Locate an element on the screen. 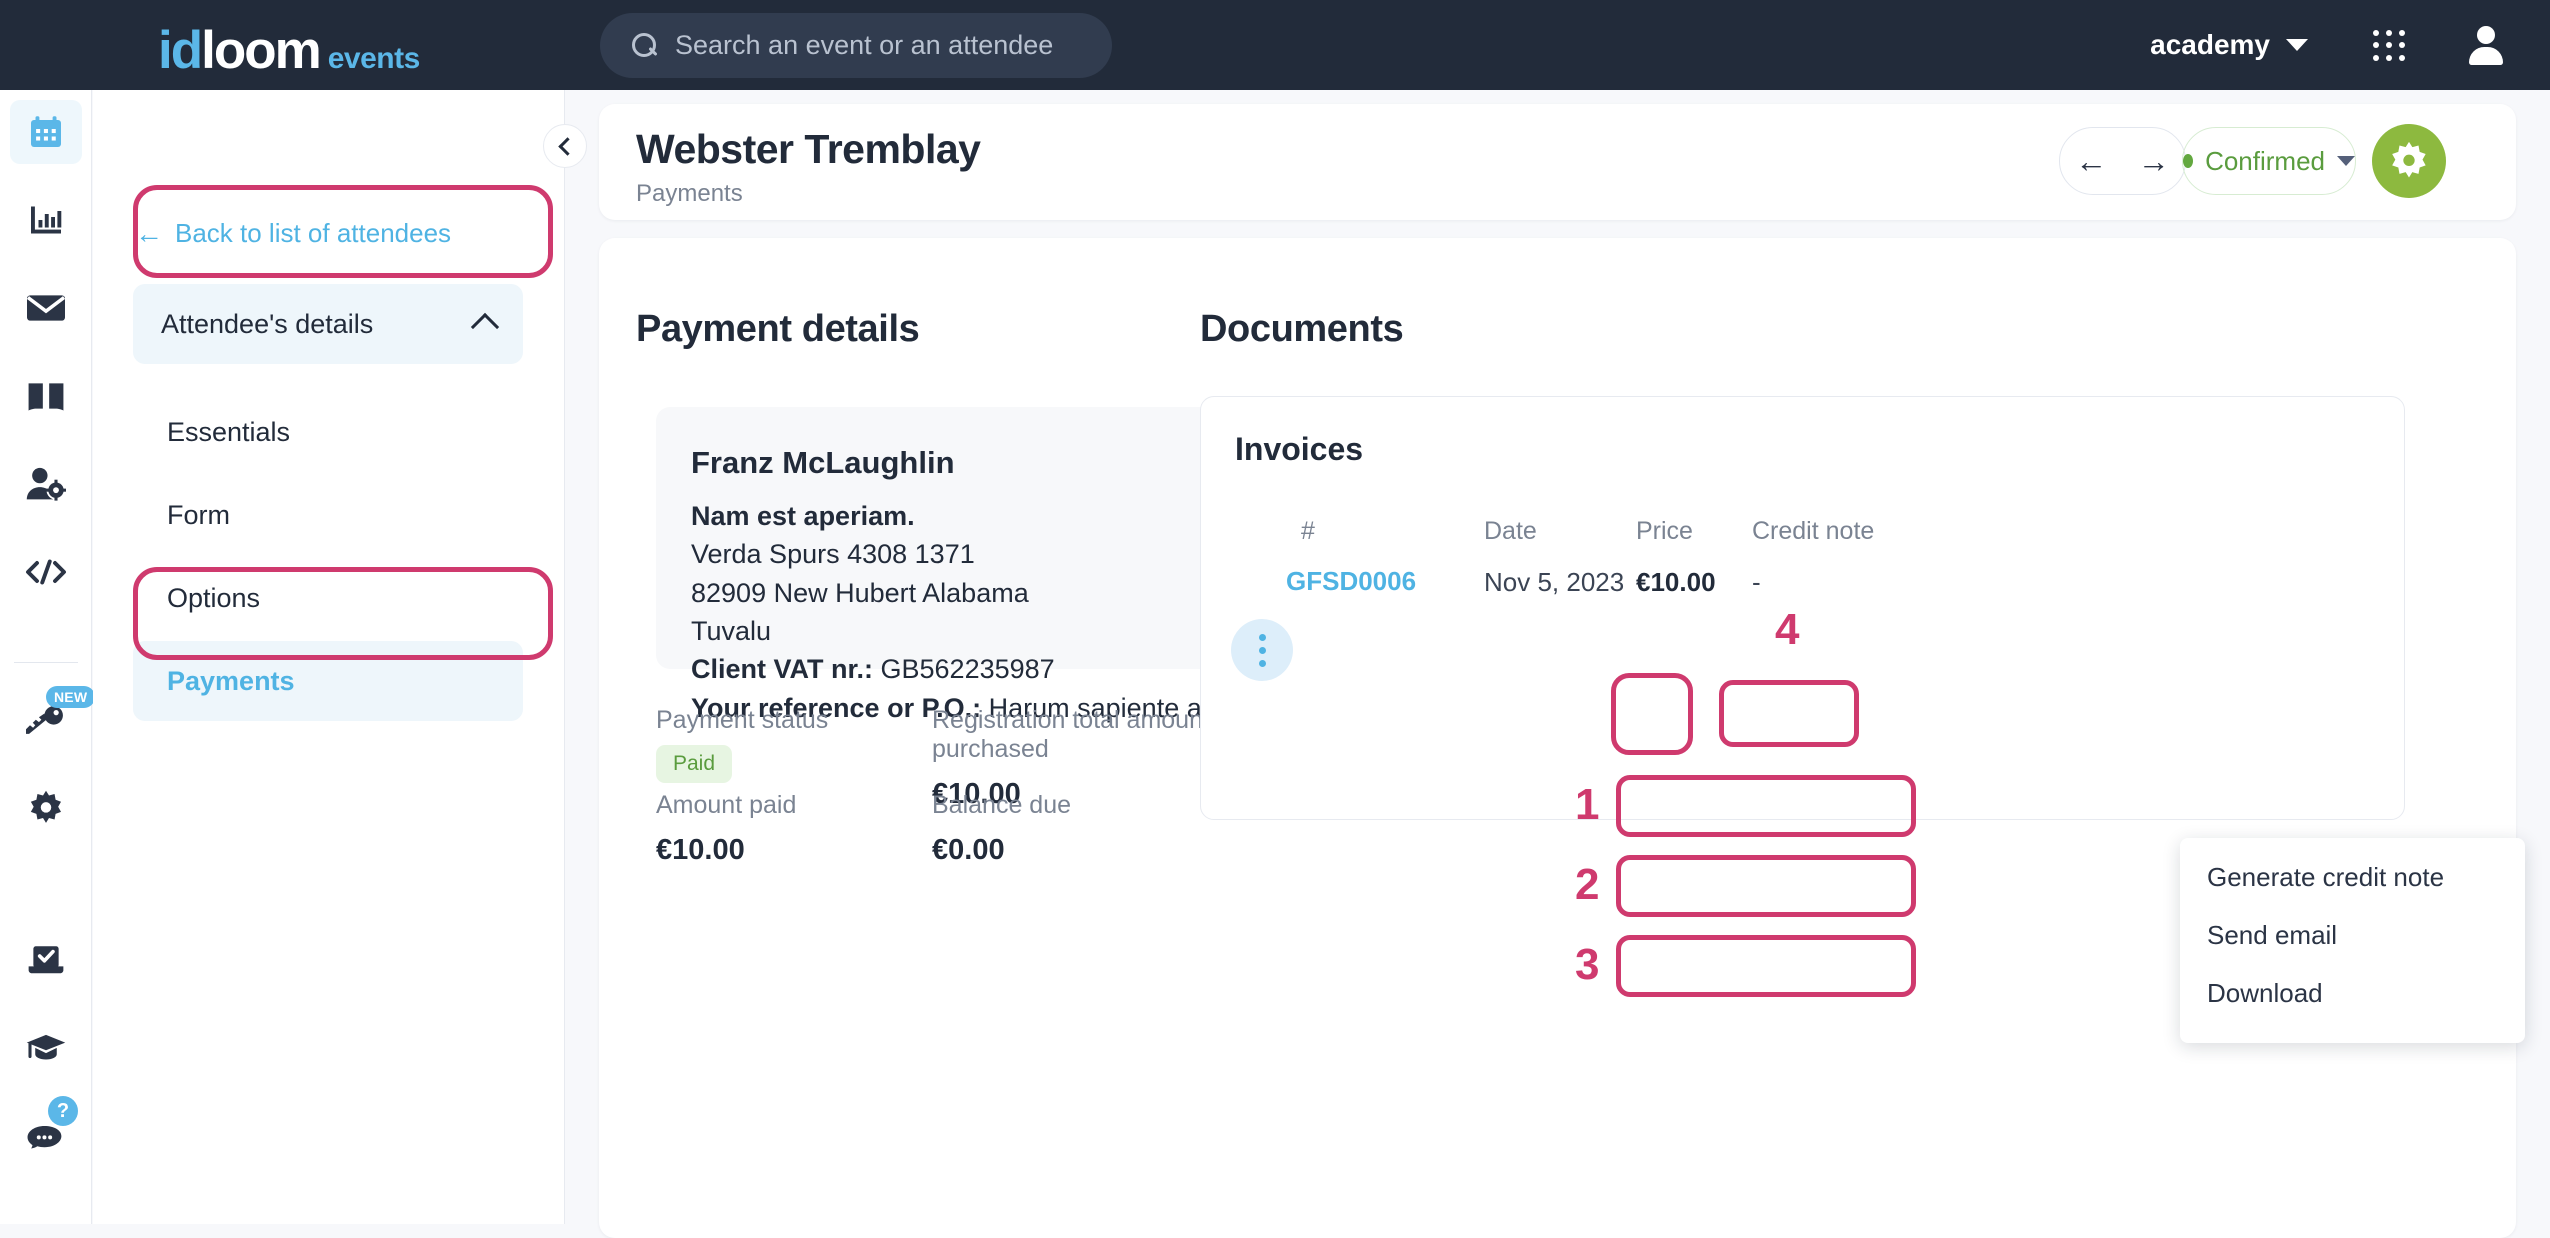  icon-rail: NEW ? is located at coordinates (48, 657).